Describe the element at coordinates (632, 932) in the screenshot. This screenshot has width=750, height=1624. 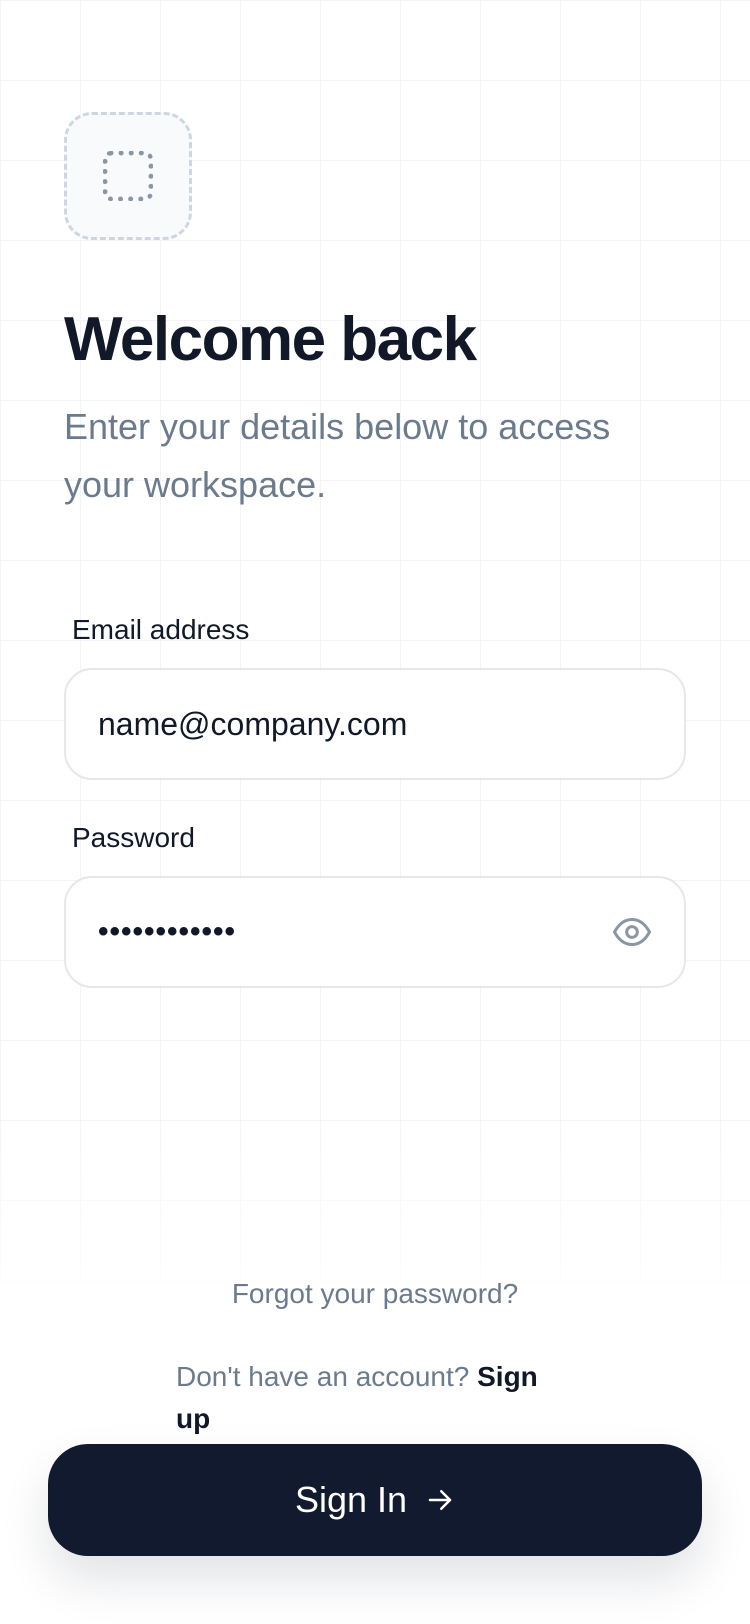
I see `eye-icon` at that location.